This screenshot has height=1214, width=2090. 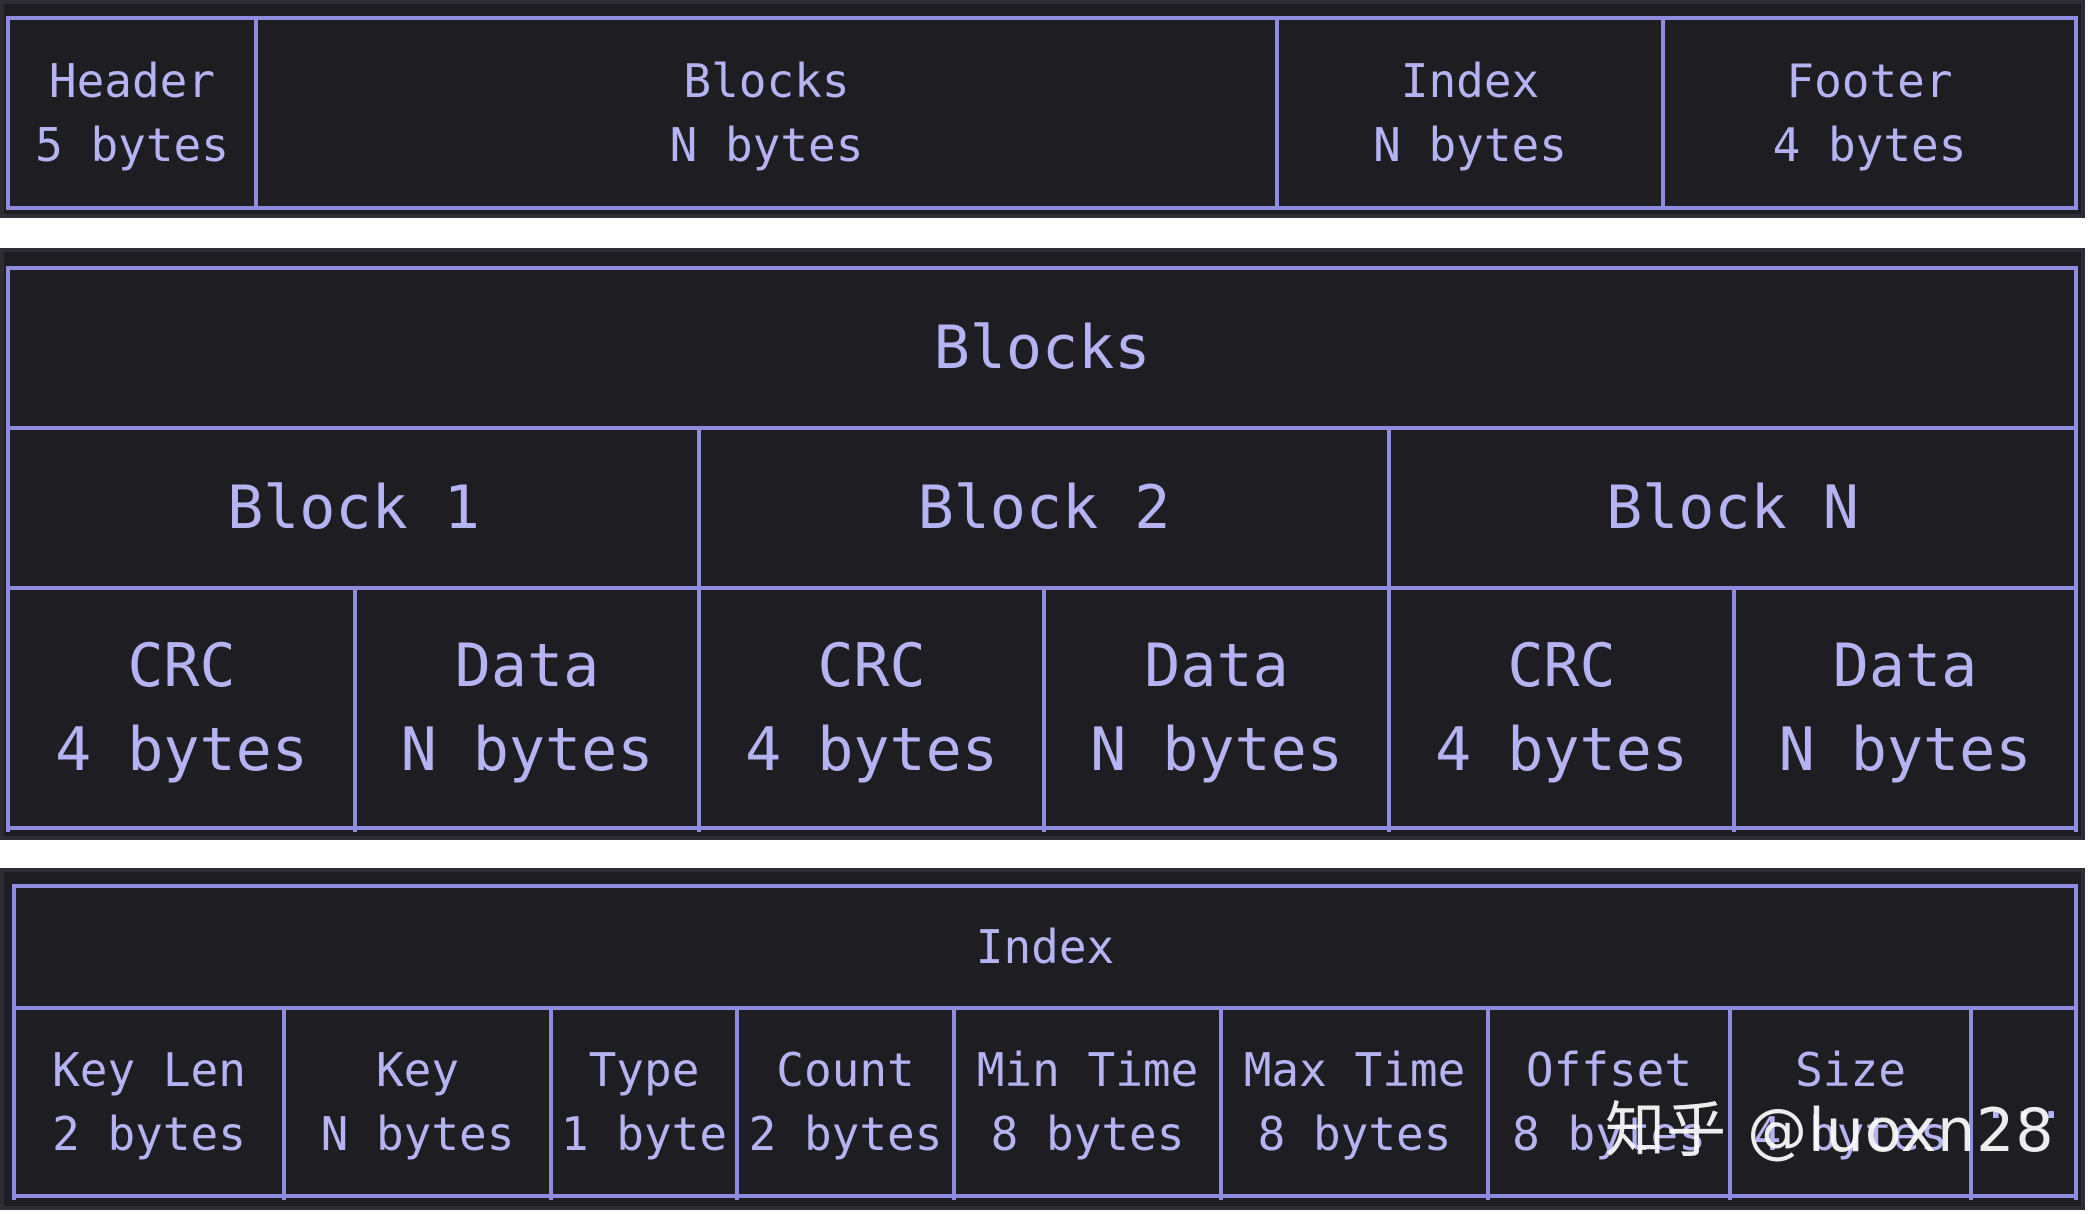 What do you see at coordinates (1869, 145) in the screenshot?
I see `footer-size: 4 bytes` at bounding box center [1869, 145].